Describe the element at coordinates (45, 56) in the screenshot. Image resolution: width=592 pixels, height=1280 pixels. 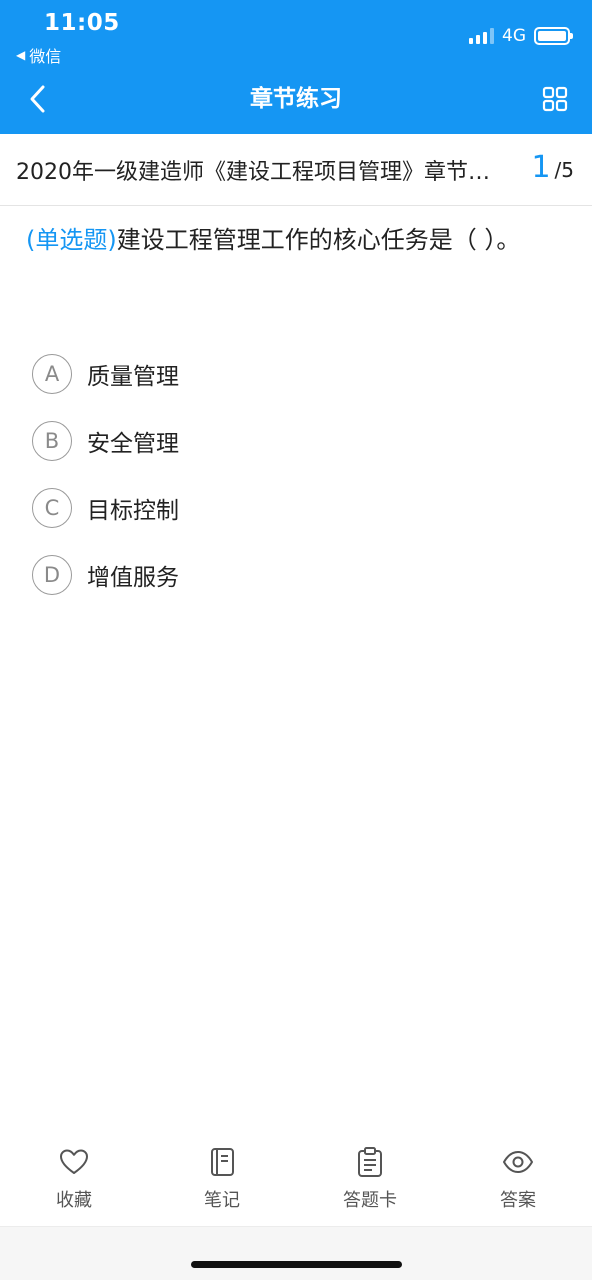
I see `back-app-label: 微信` at that location.